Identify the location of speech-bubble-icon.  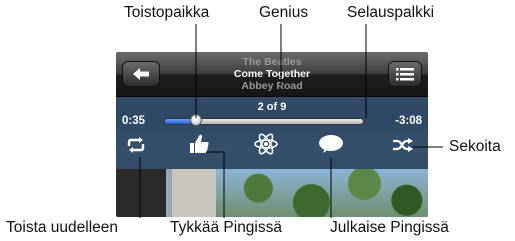
(331, 144).